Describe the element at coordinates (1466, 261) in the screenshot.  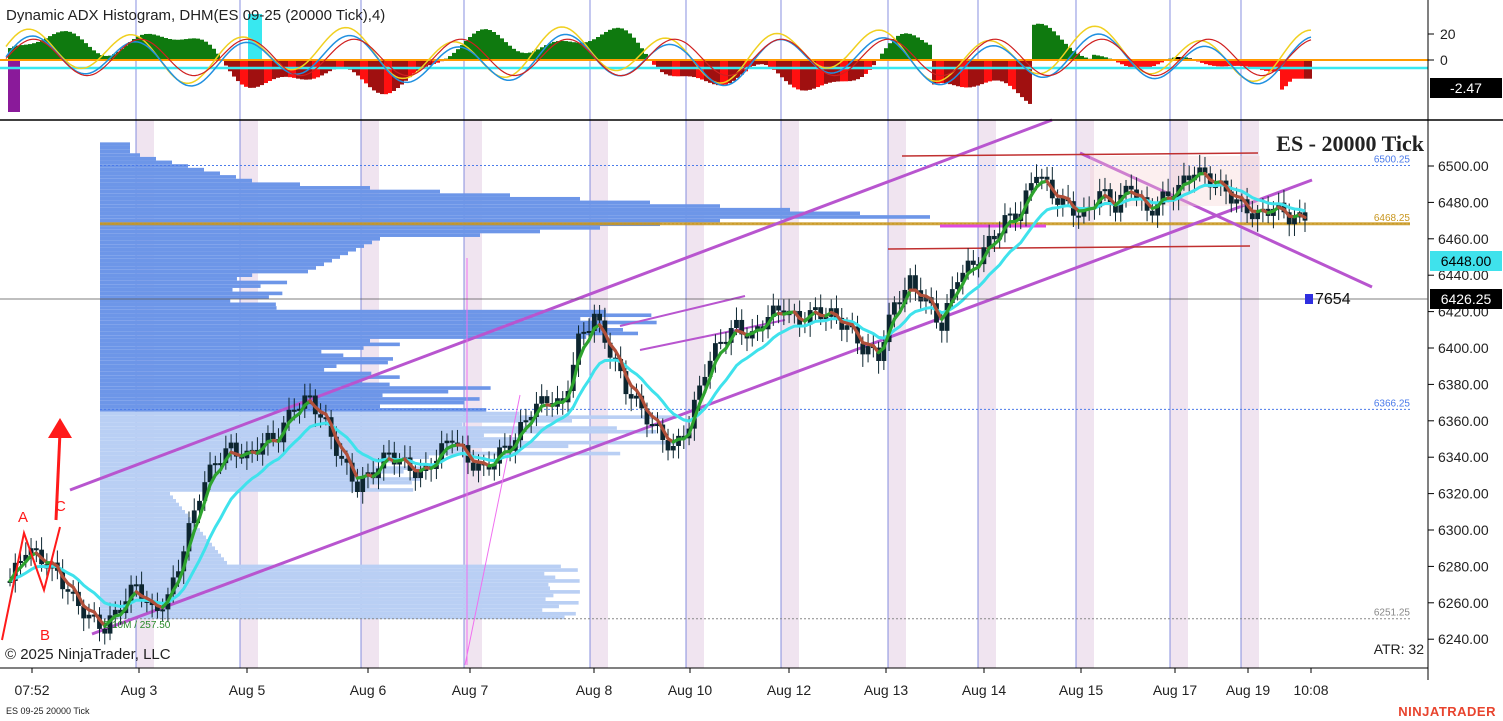
I see `flag-text-ma: 6448.00` at that location.